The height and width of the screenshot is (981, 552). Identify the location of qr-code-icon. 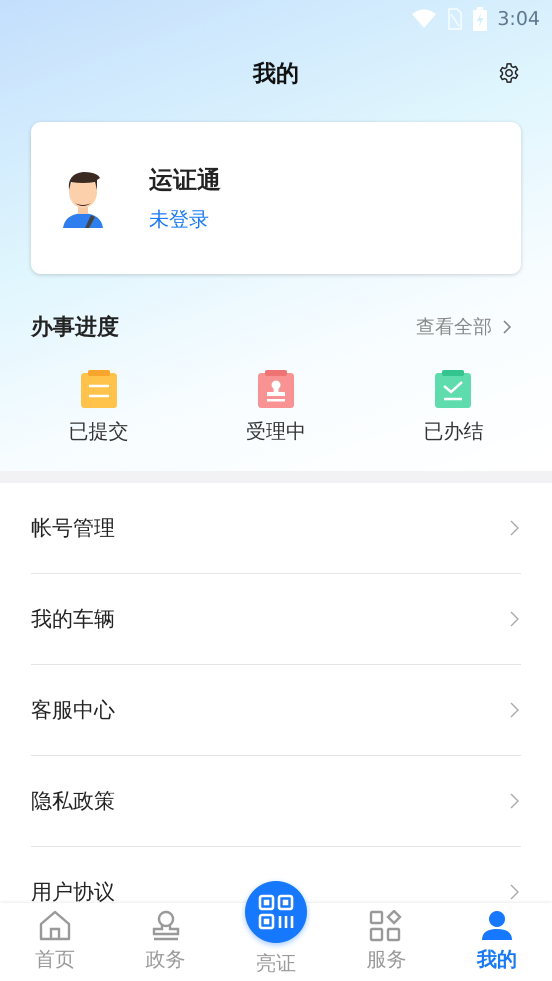
(276, 912).